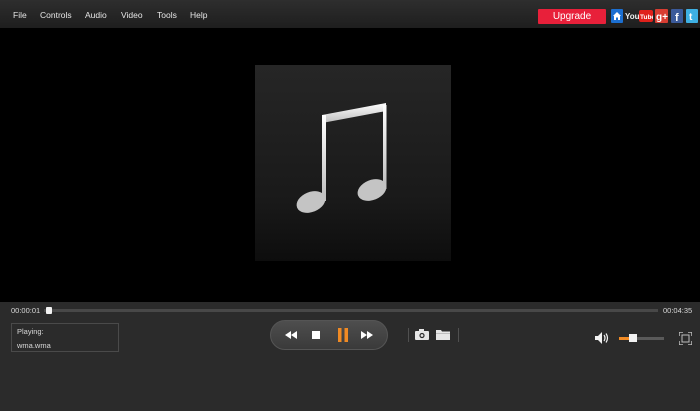  I want to click on menu-tools: Tools, so click(167, 14).